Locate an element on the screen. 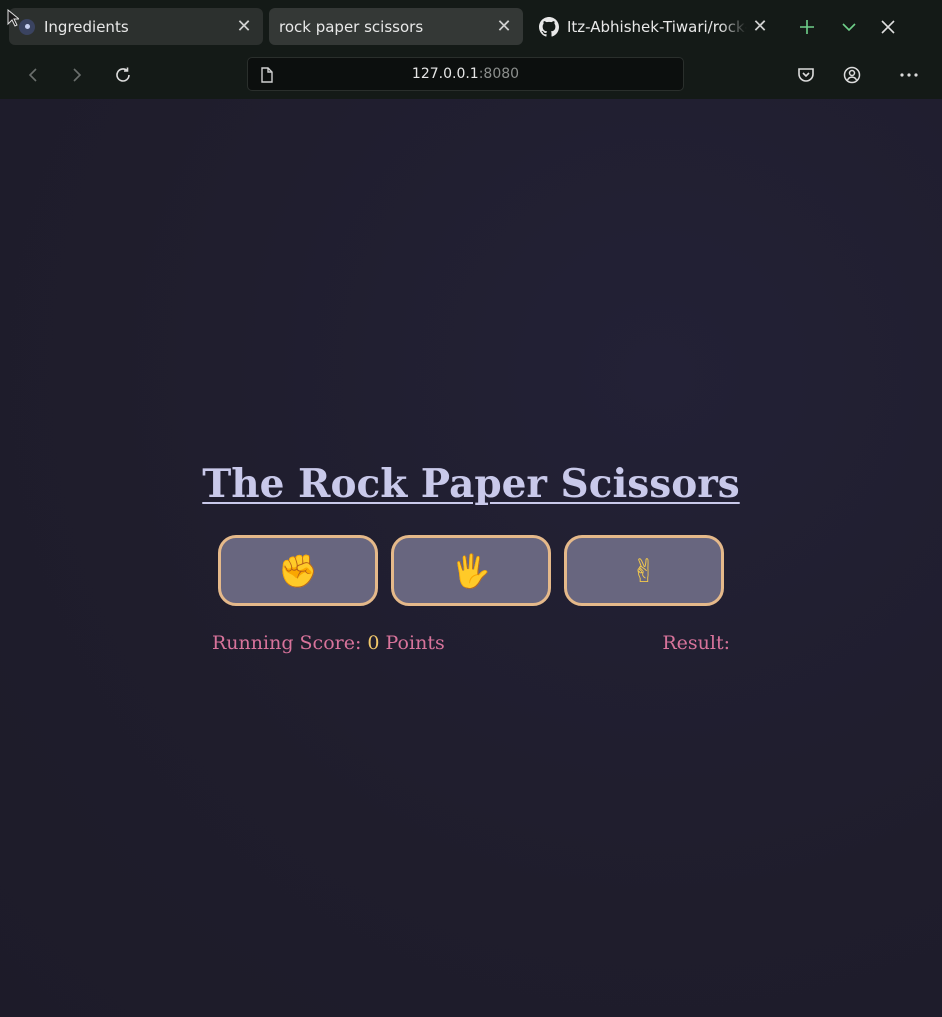 The image size is (942, 1017). github-icon is located at coordinates (549, 26).